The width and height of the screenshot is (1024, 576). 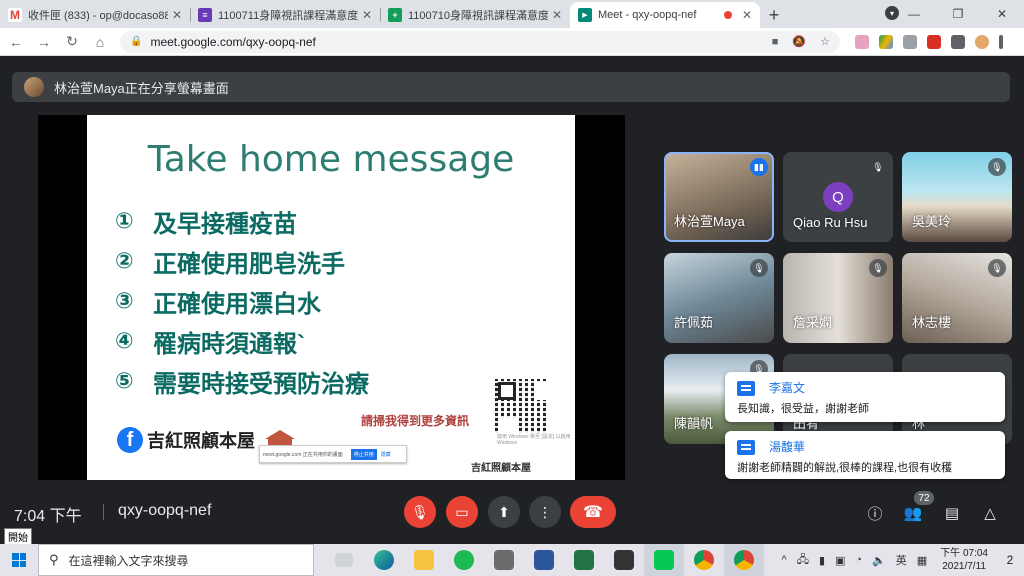 What do you see at coordinates (15, 15) in the screenshot?
I see `gmail-icon: M` at bounding box center [15, 15].